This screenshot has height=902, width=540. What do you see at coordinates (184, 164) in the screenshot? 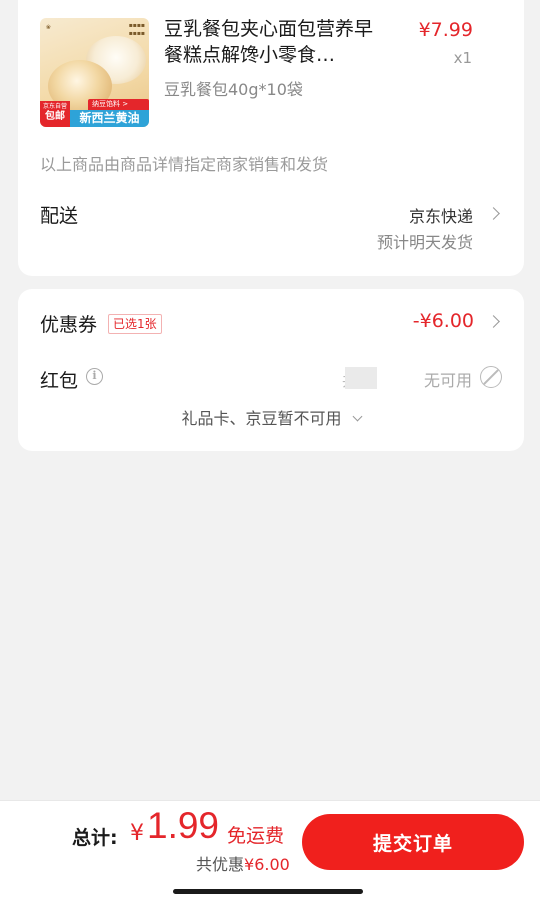
I see `seller-note: 以上商品由商品详情指定商家销售和发货` at bounding box center [184, 164].